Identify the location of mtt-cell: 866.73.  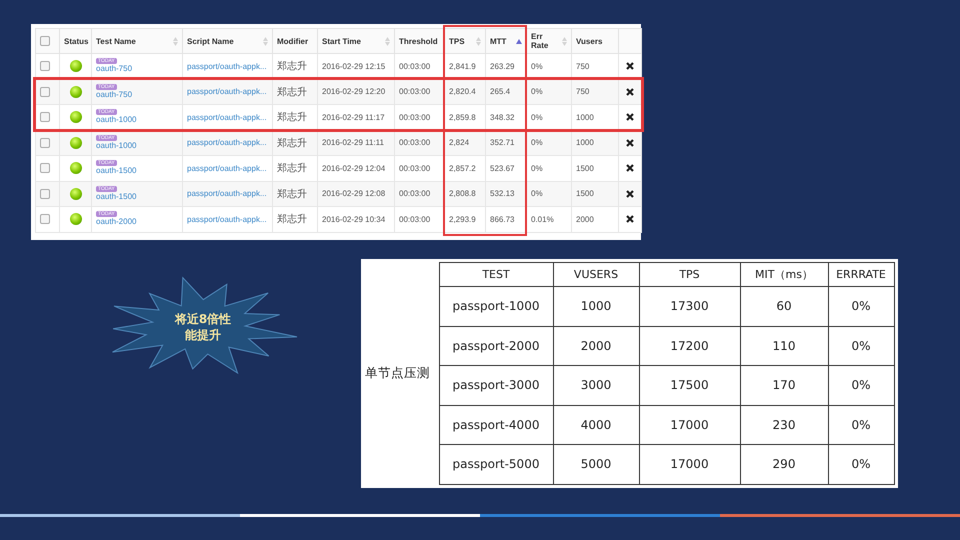
(502, 219).